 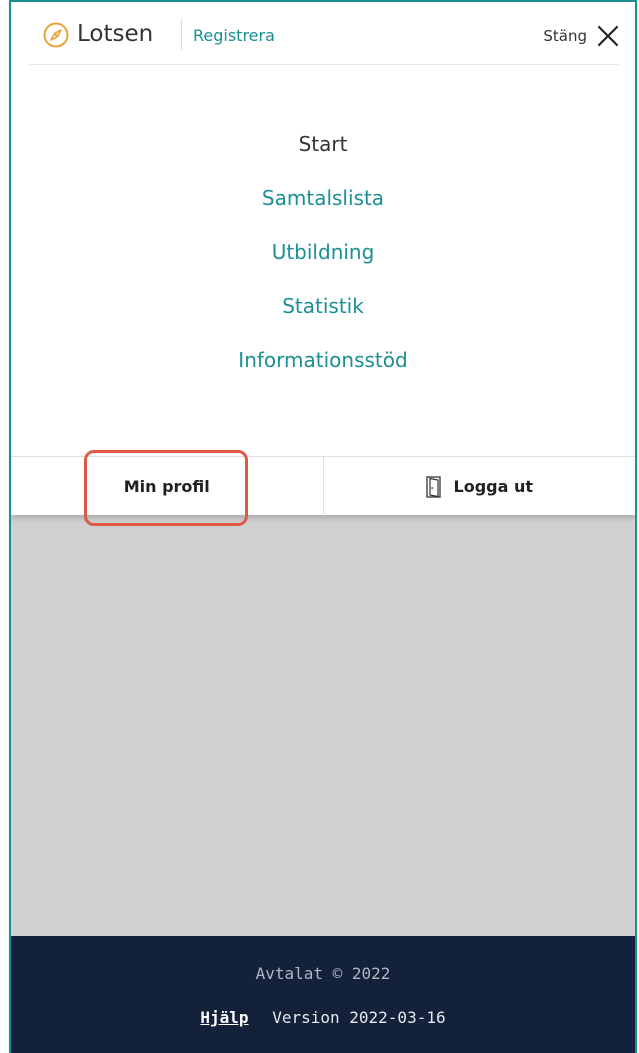 I want to click on compass-icon, so click(x=56, y=35).